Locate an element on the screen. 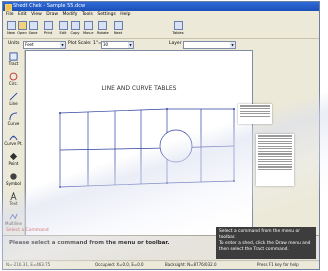 Image resolution: width=328 pixels, height=271 pixels. tables-button: Tables is located at coordinates (178, 28).